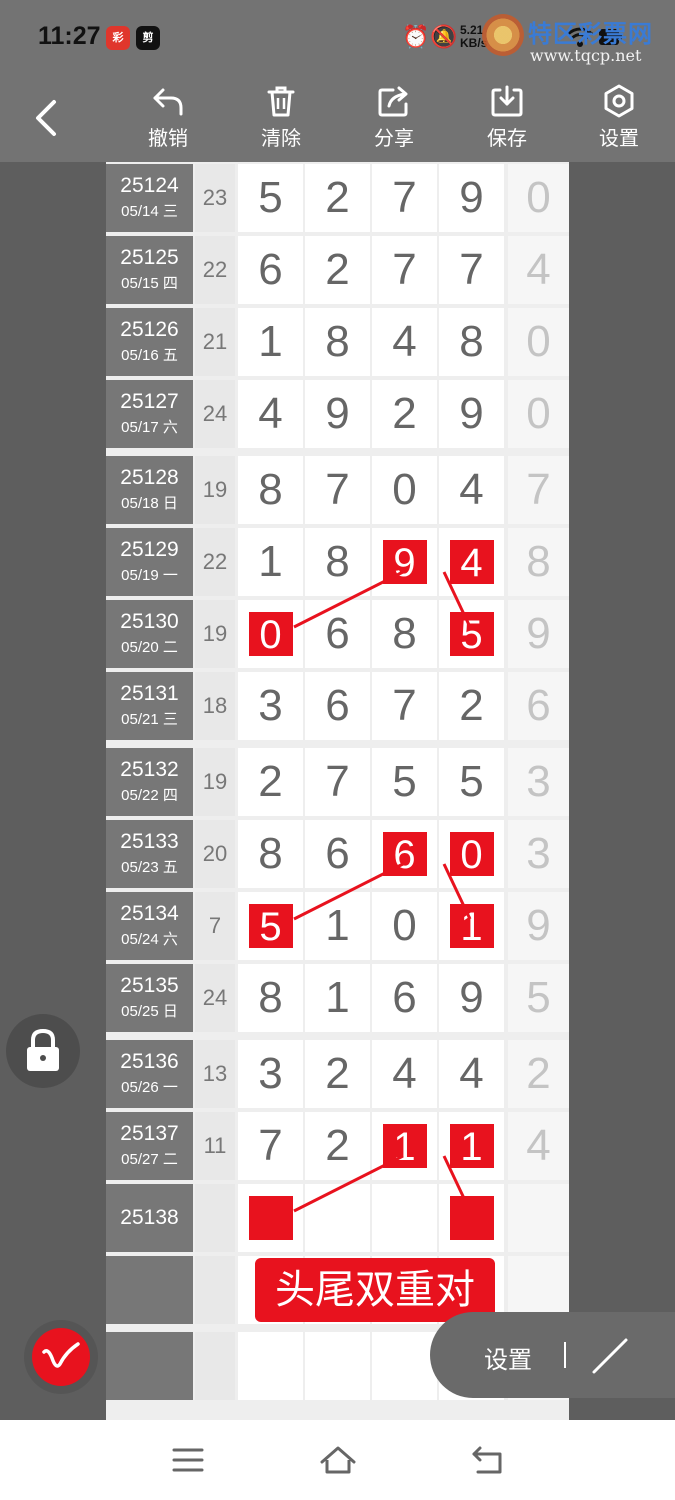 The height and width of the screenshot is (1500, 675). I want to click on settings-button: 设置, so click(619, 120).